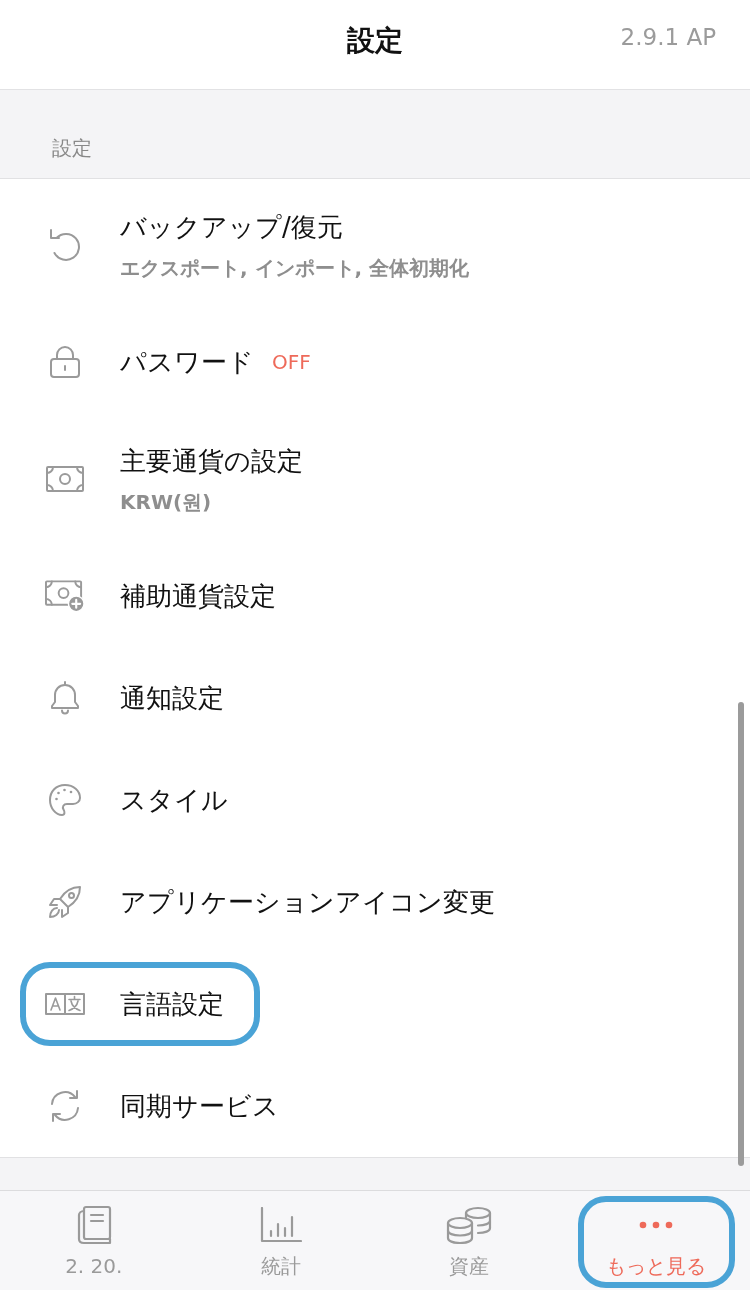  What do you see at coordinates (307, 902) in the screenshot?
I see `setting-title: アプリケーションアイコン変更` at bounding box center [307, 902].